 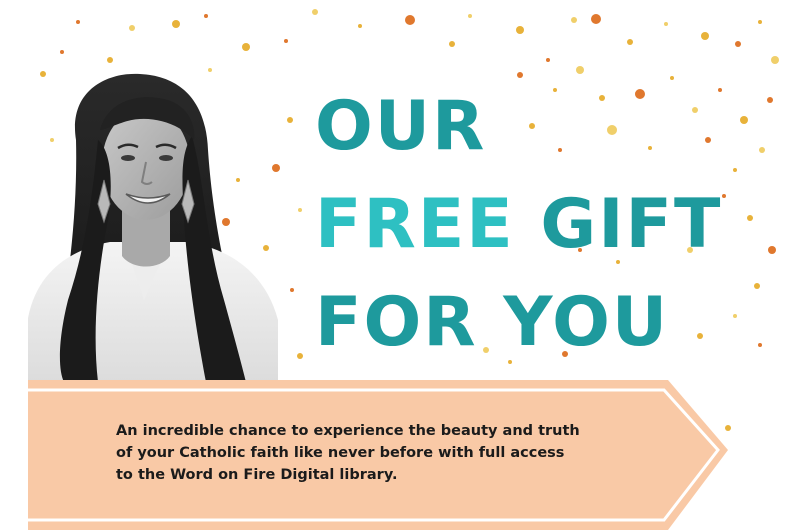 I want to click on headline-line-3: FOR YOU, so click(x=492, y=322).